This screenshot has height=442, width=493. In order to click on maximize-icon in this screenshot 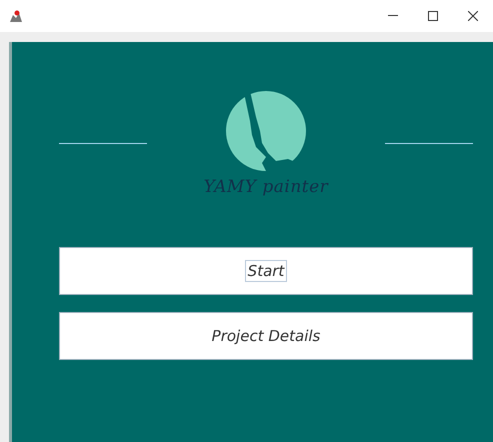, I will do `click(433, 16)`.